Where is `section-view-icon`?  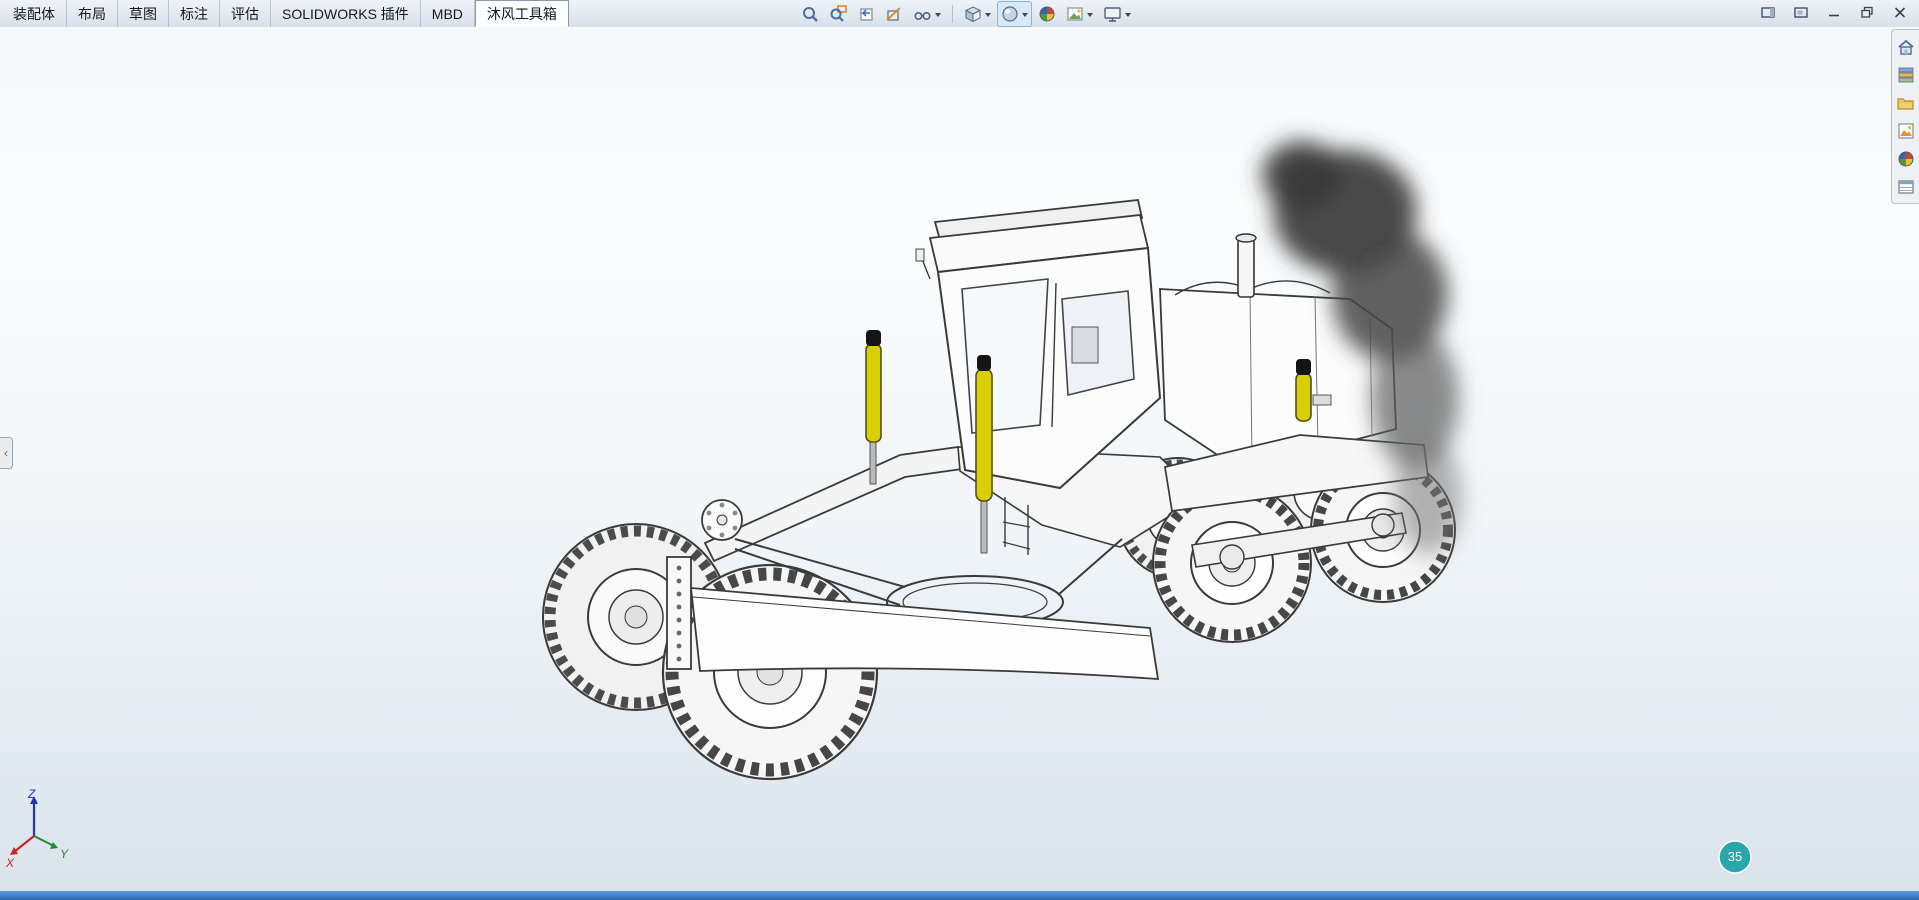
section-view-icon is located at coordinates (893, 13).